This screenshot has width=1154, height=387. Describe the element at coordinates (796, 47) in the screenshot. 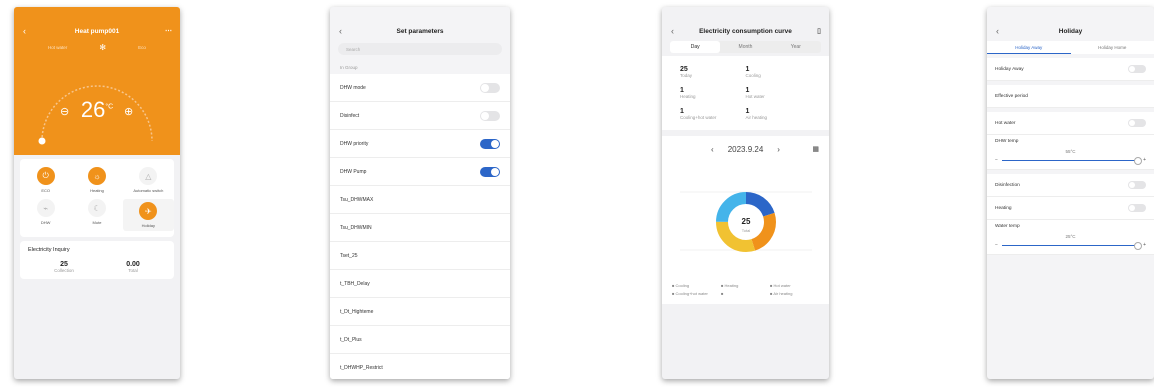

I see `tab-year: Year` at that location.